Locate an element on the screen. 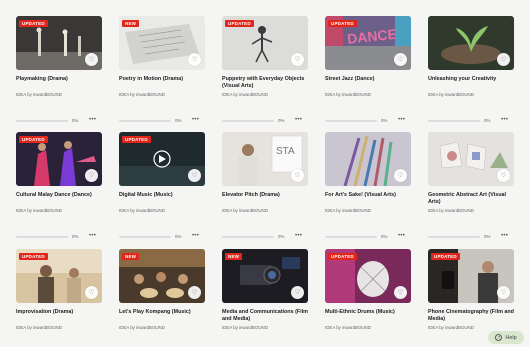 This screenshot has width=530, height=347. course-title: Unleashing your Creativity is located at coordinates (472, 83).